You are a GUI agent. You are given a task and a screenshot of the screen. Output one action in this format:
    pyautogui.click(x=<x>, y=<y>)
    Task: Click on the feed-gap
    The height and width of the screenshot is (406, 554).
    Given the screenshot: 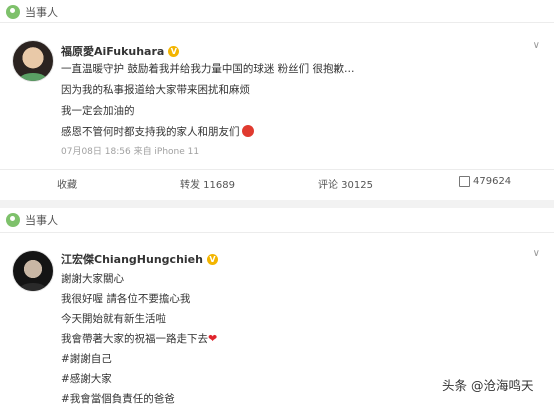 What is the action you would take?
    pyautogui.click(x=277, y=204)
    